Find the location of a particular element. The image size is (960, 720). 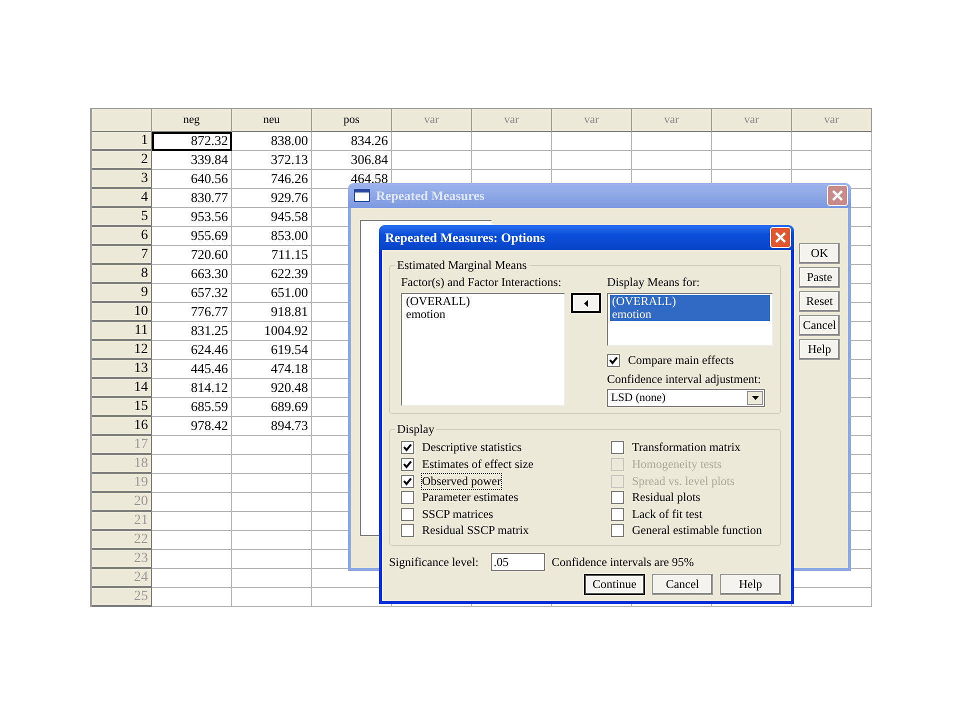

list-label: Display Means for: is located at coordinates (654, 282).